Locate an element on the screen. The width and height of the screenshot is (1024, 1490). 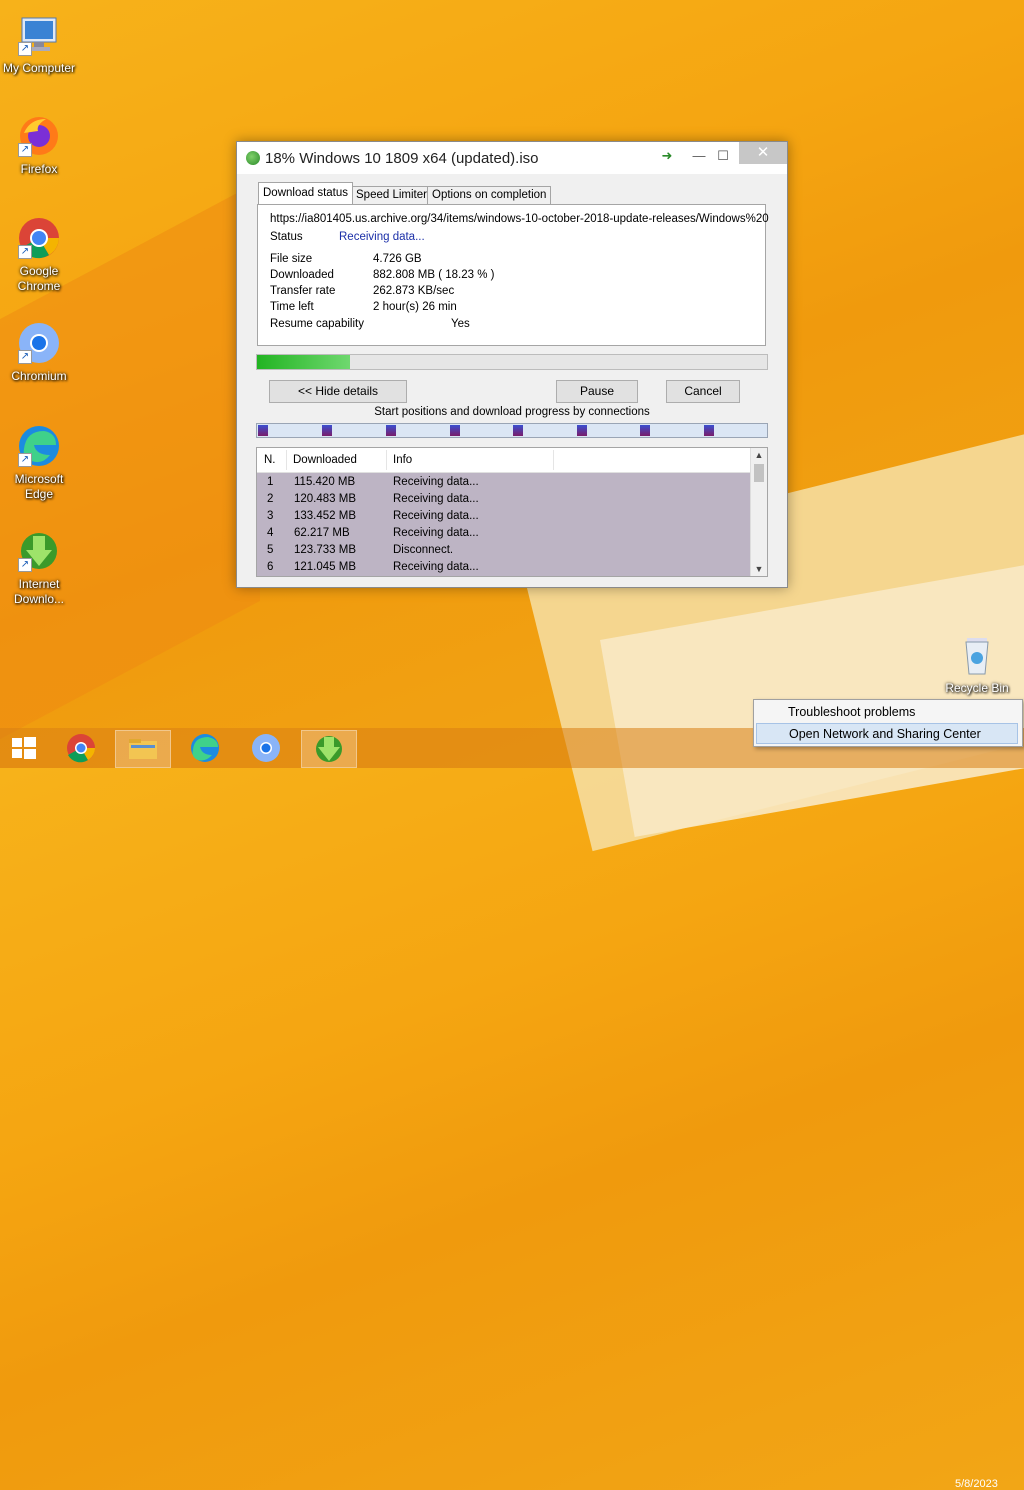
close-button: ✕ is located at coordinates (763, 153).